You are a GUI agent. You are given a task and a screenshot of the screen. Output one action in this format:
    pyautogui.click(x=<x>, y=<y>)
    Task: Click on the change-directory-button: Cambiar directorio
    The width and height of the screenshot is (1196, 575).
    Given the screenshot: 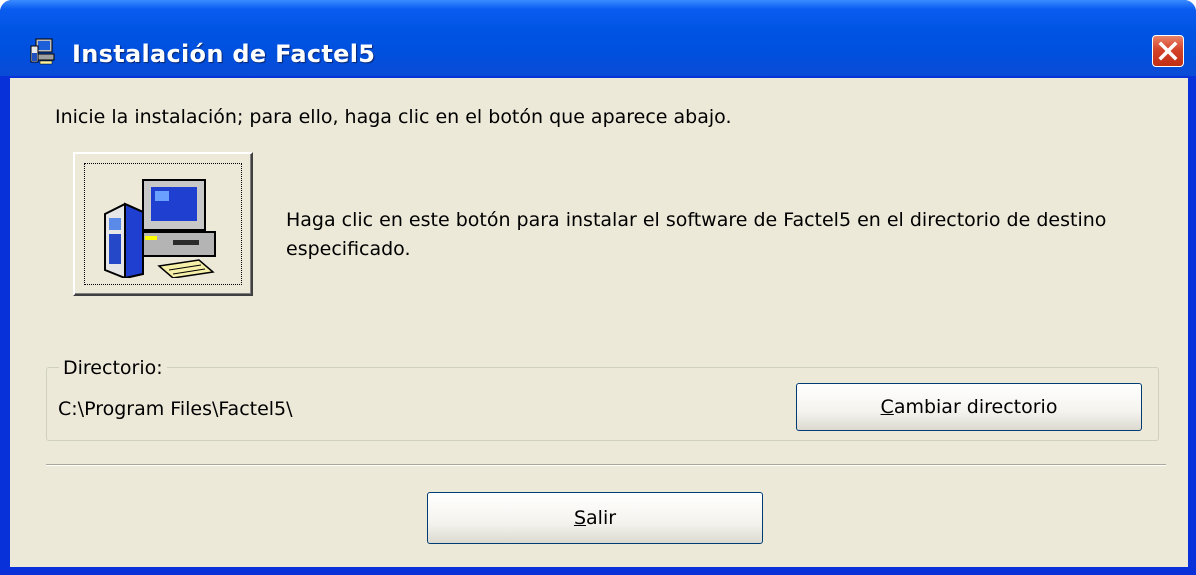 What is the action you would take?
    pyautogui.click(x=969, y=407)
    